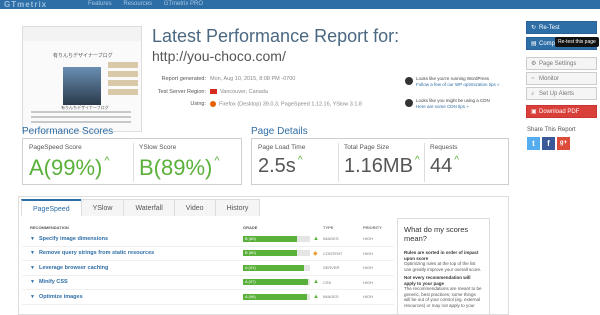  Describe the element at coordinates (548, 143) in the screenshot. I see `facebook-share-icon: f` at that location.